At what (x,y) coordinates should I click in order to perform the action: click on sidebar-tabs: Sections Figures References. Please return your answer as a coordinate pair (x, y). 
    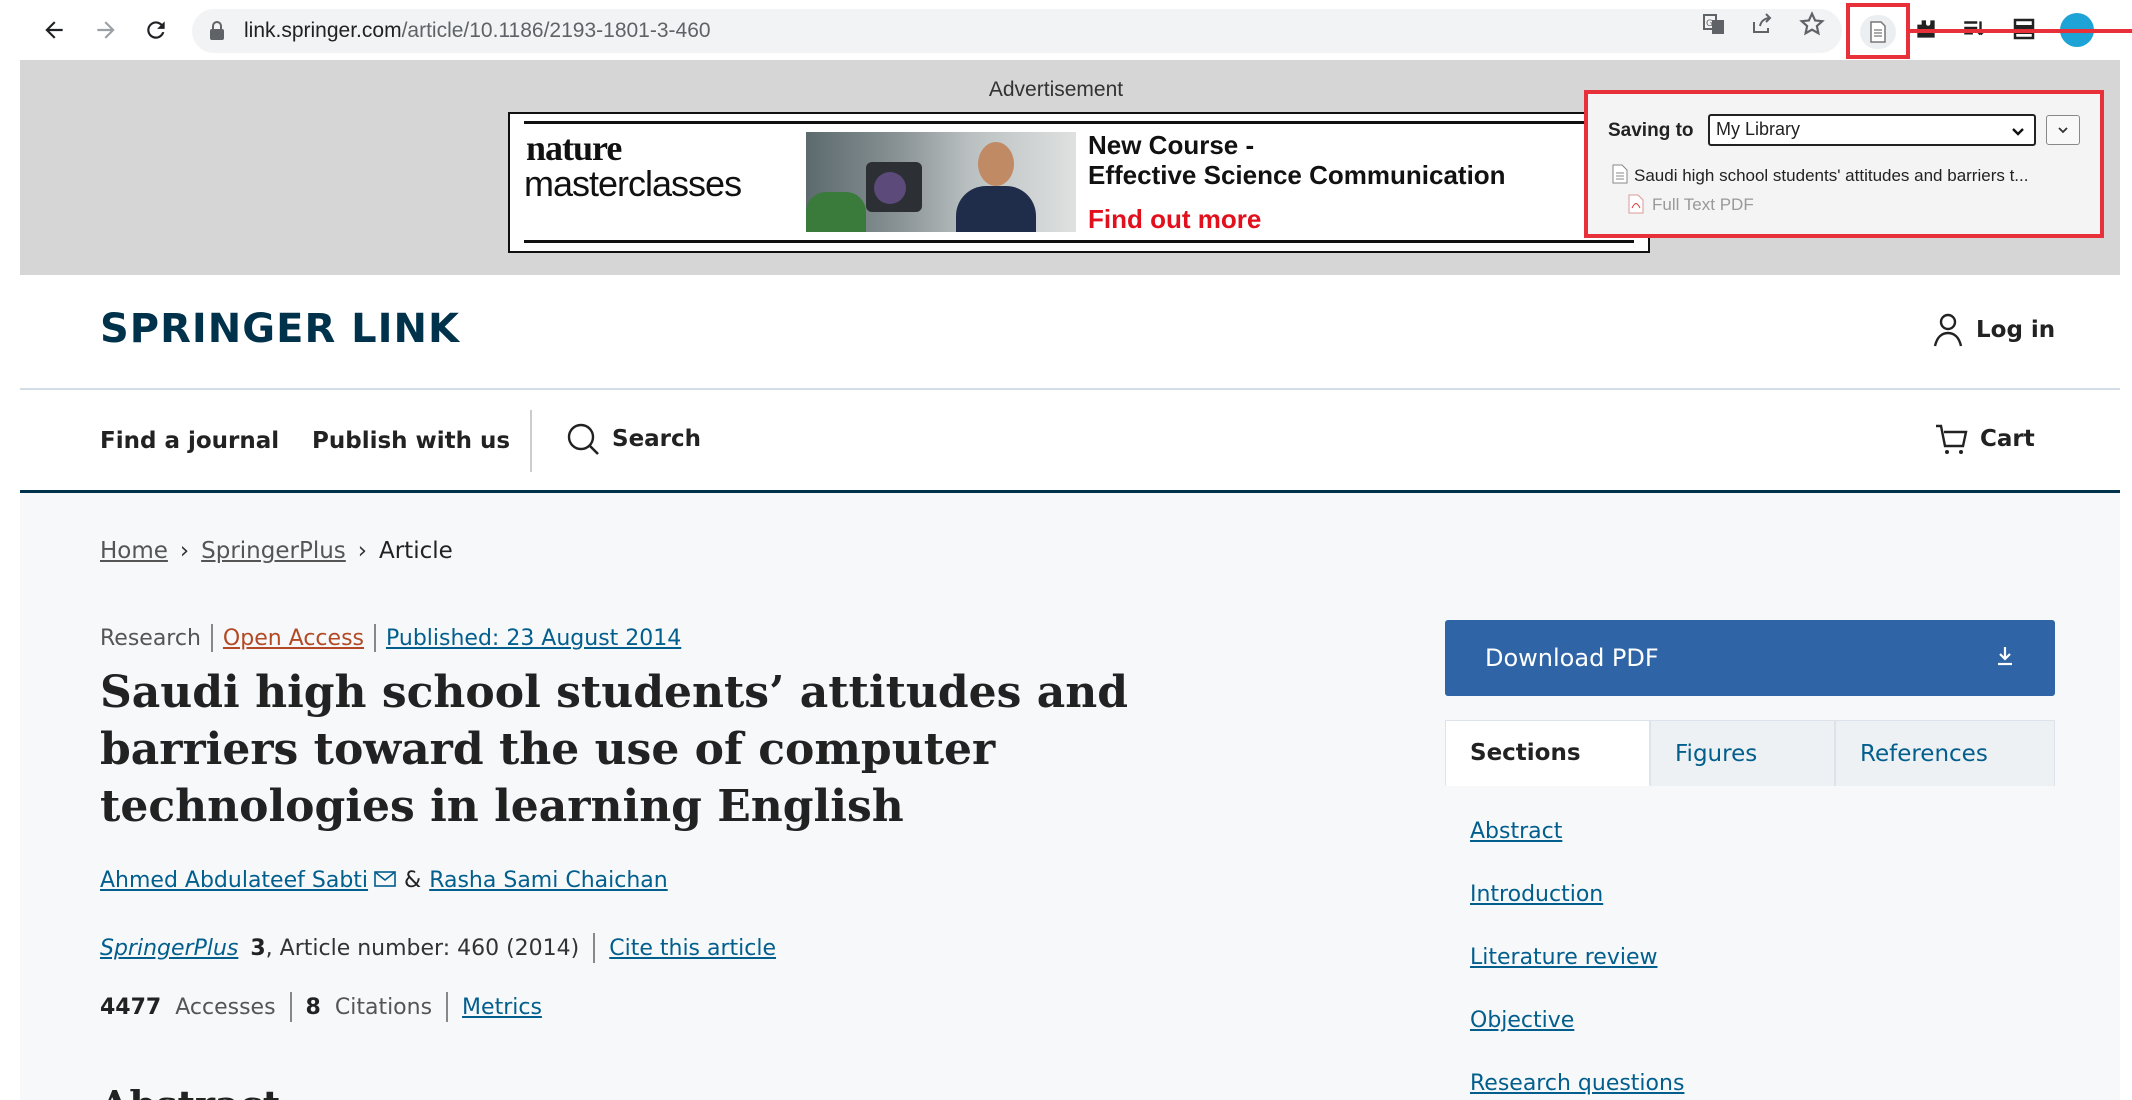
    Looking at the image, I should click on (1750, 753).